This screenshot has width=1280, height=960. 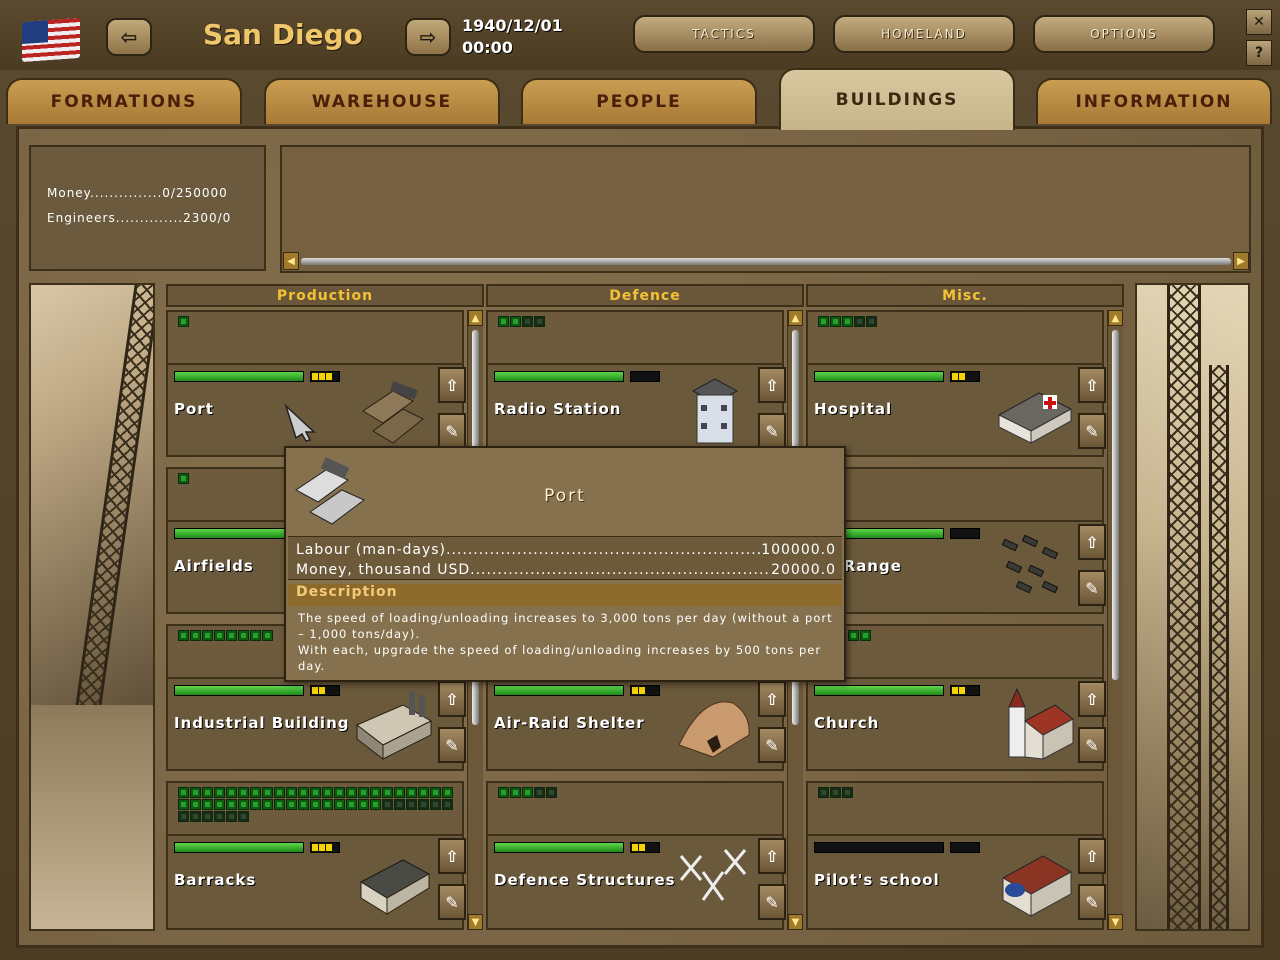 What do you see at coordinates (956, 883) in the screenshot?
I see `building-card-pilots-school: Pilot's school ⇧ ✎` at bounding box center [956, 883].